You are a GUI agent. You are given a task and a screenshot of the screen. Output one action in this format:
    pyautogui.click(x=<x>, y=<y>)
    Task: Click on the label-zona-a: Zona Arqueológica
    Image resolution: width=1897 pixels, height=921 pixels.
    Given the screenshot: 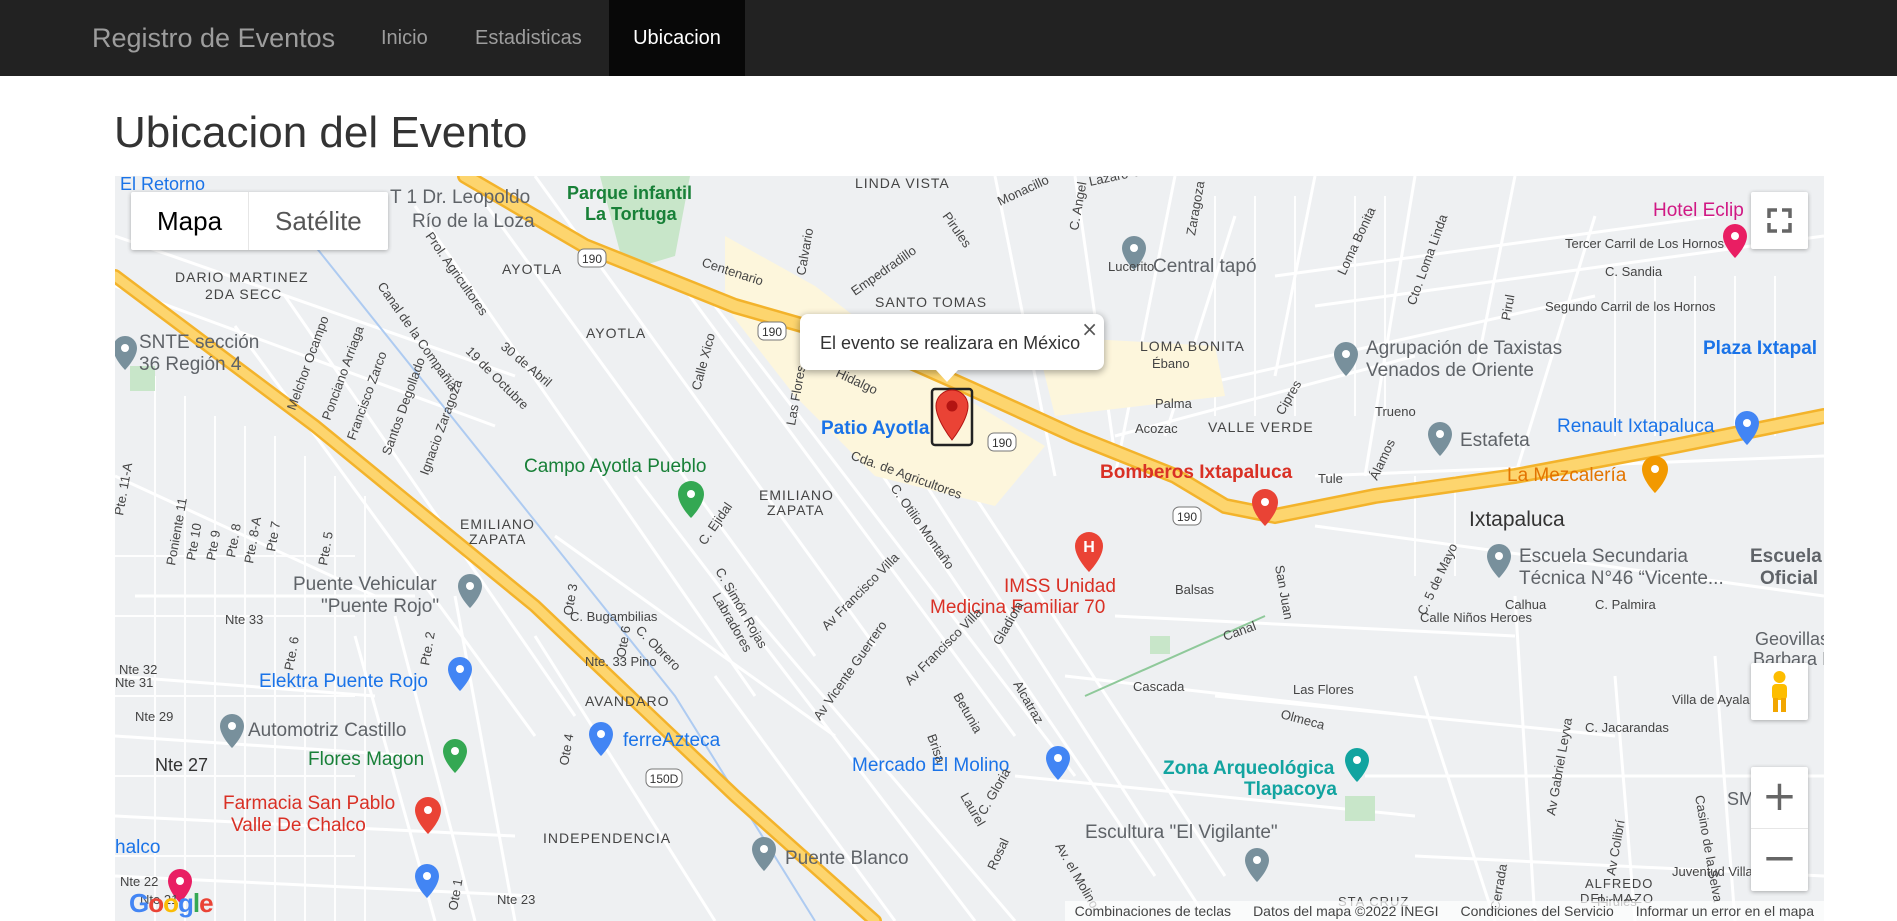 What is the action you would take?
    pyautogui.click(x=1249, y=768)
    